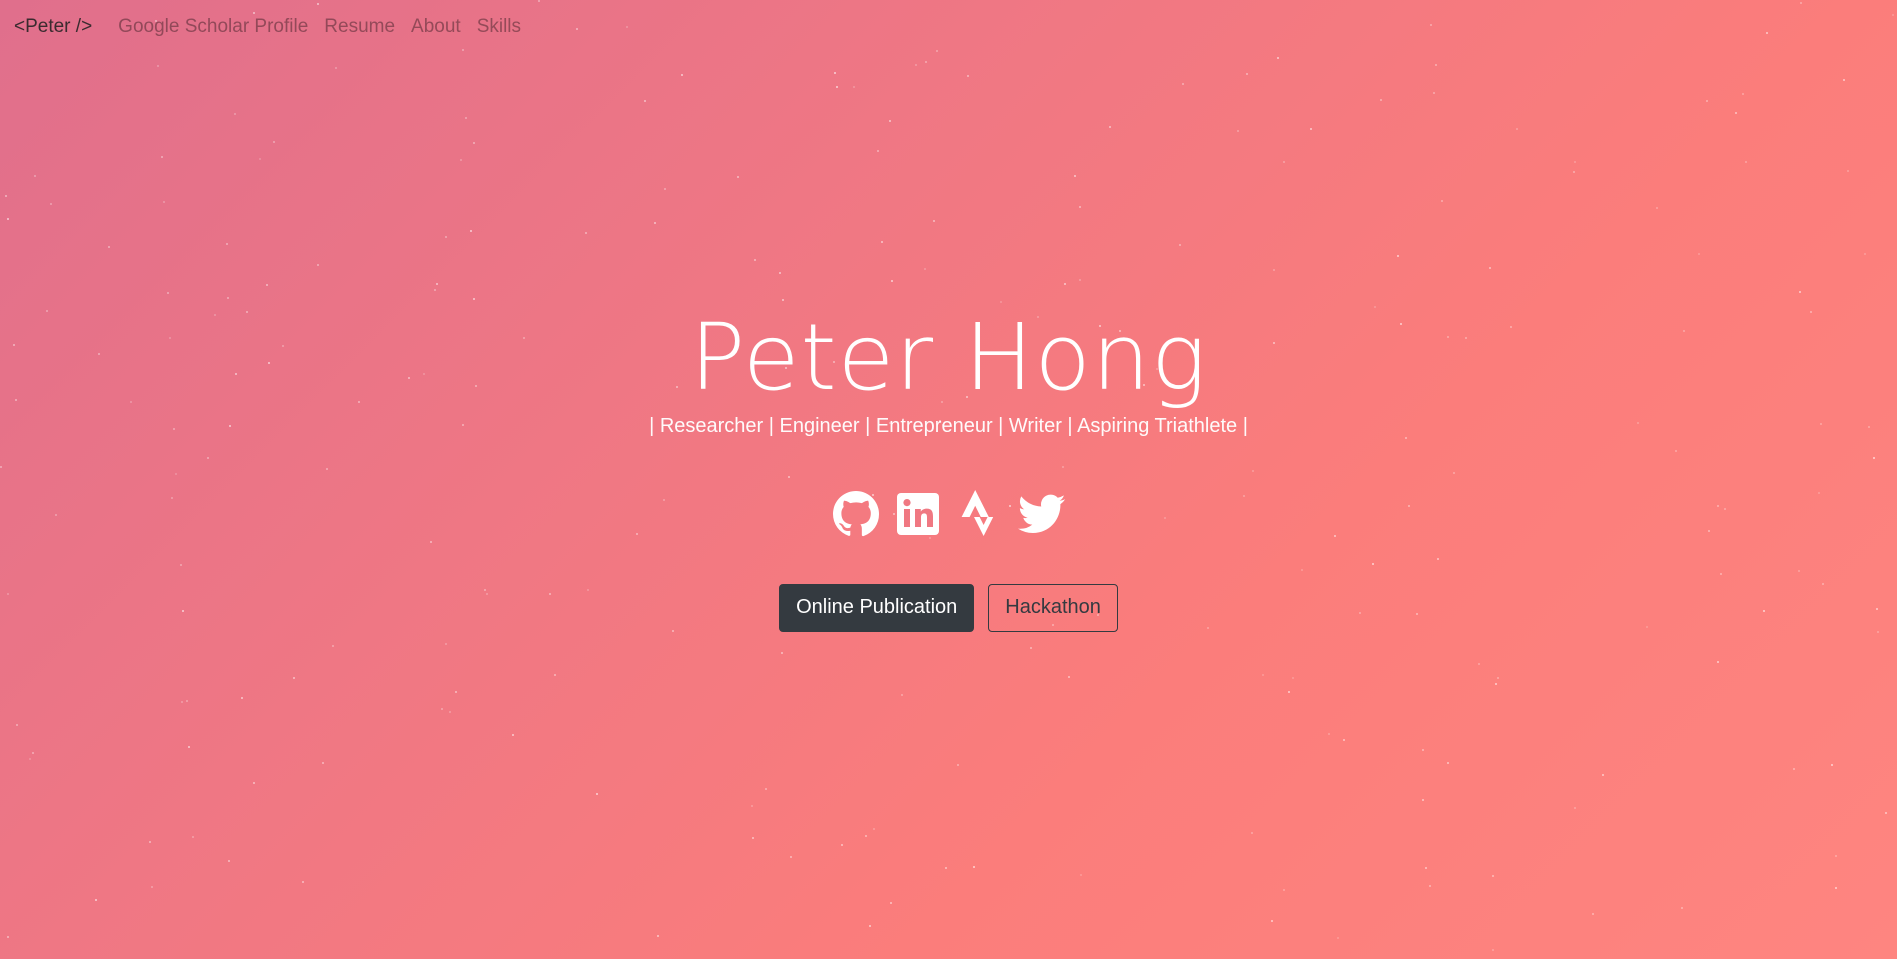  What do you see at coordinates (948, 357) in the screenshot?
I see `page-title: Peter Hong` at bounding box center [948, 357].